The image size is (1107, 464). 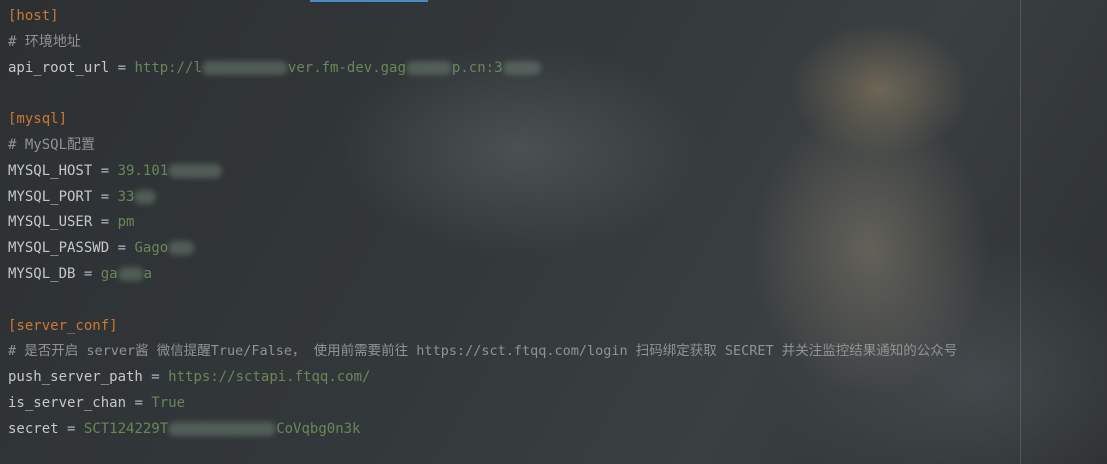 I want to click on value-secret-part1: SCT124229T, so click(x=126, y=428).